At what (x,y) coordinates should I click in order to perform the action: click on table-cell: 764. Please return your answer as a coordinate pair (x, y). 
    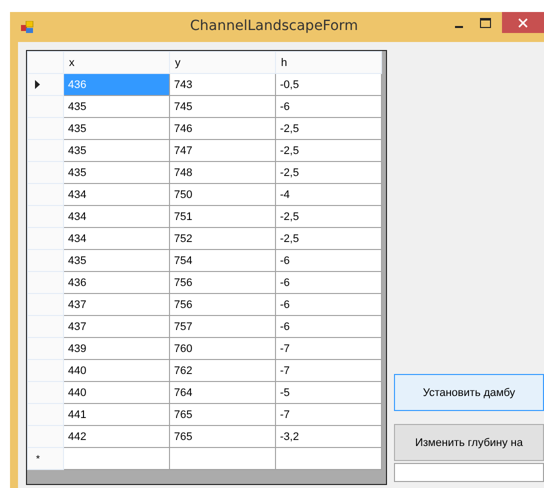
    Looking at the image, I should click on (223, 393).